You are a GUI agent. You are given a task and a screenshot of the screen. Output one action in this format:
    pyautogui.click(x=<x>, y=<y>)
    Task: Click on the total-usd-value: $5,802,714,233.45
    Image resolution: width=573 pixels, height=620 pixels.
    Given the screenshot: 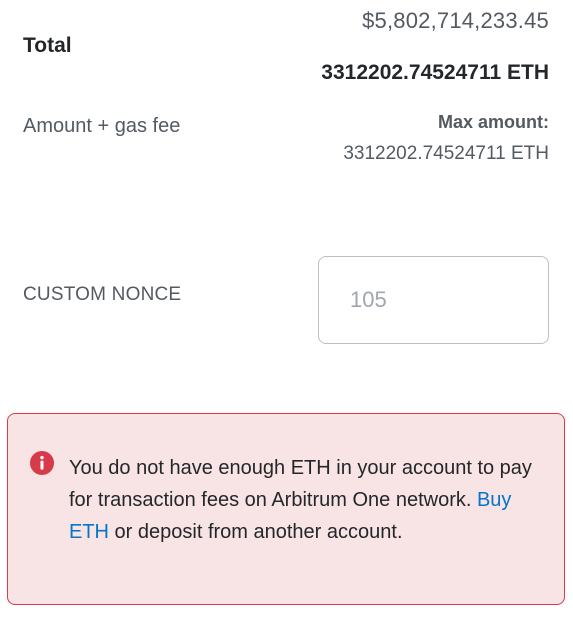 What is the action you would take?
    pyautogui.click(x=455, y=20)
    